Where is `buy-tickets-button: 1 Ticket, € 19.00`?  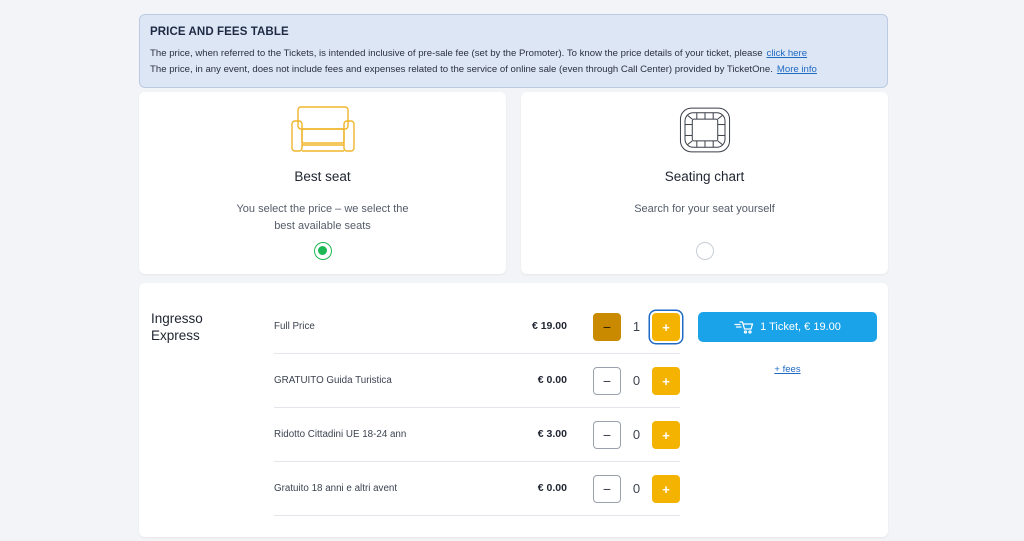 buy-tickets-button: 1 Ticket, € 19.00 is located at coordinates (787, 327).